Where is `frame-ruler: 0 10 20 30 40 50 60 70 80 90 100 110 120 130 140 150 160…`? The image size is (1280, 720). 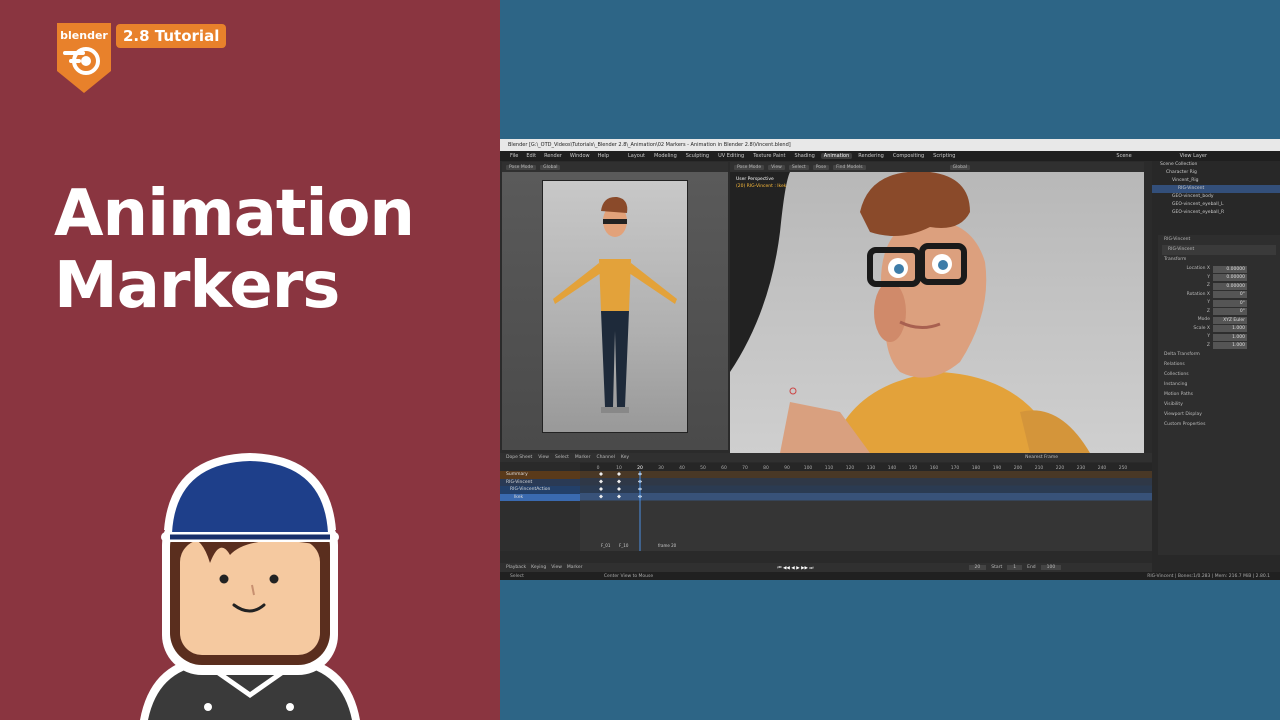 frame-ruler: 0 10 20 30 40 50 60 70 80 90 100 110 120 130 140 150 160… is located at coordinates (866, 467).